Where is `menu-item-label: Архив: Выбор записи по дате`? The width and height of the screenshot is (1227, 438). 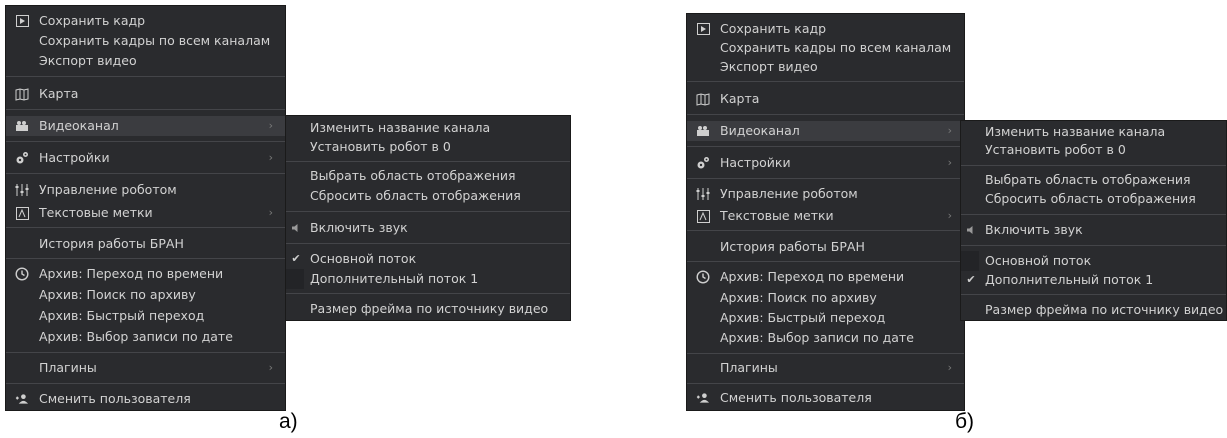 menu-item-label: Архив: Выбор записи по дате is located at coordinates (136, 336).